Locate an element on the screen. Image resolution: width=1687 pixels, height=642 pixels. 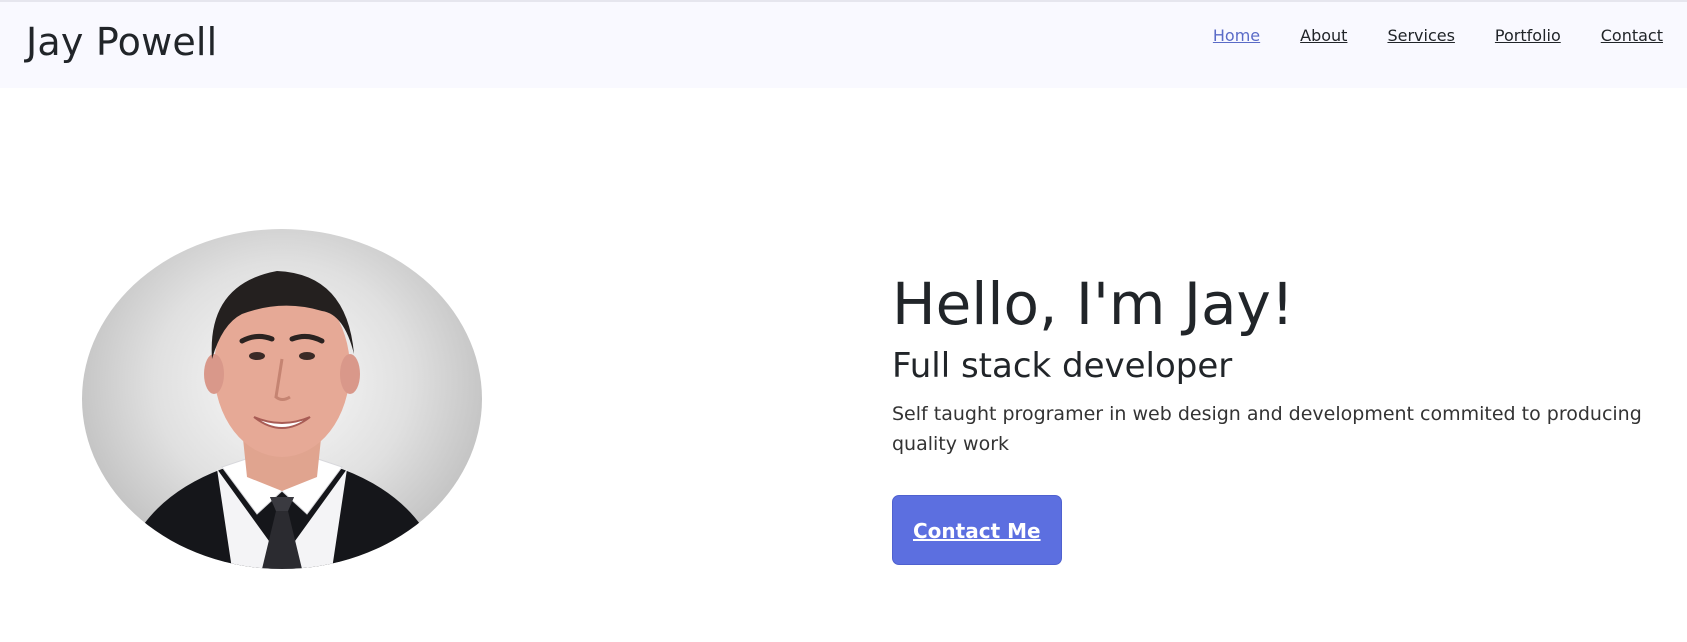
brand-logo: Jay Powell is located at coordinates (121, 42).